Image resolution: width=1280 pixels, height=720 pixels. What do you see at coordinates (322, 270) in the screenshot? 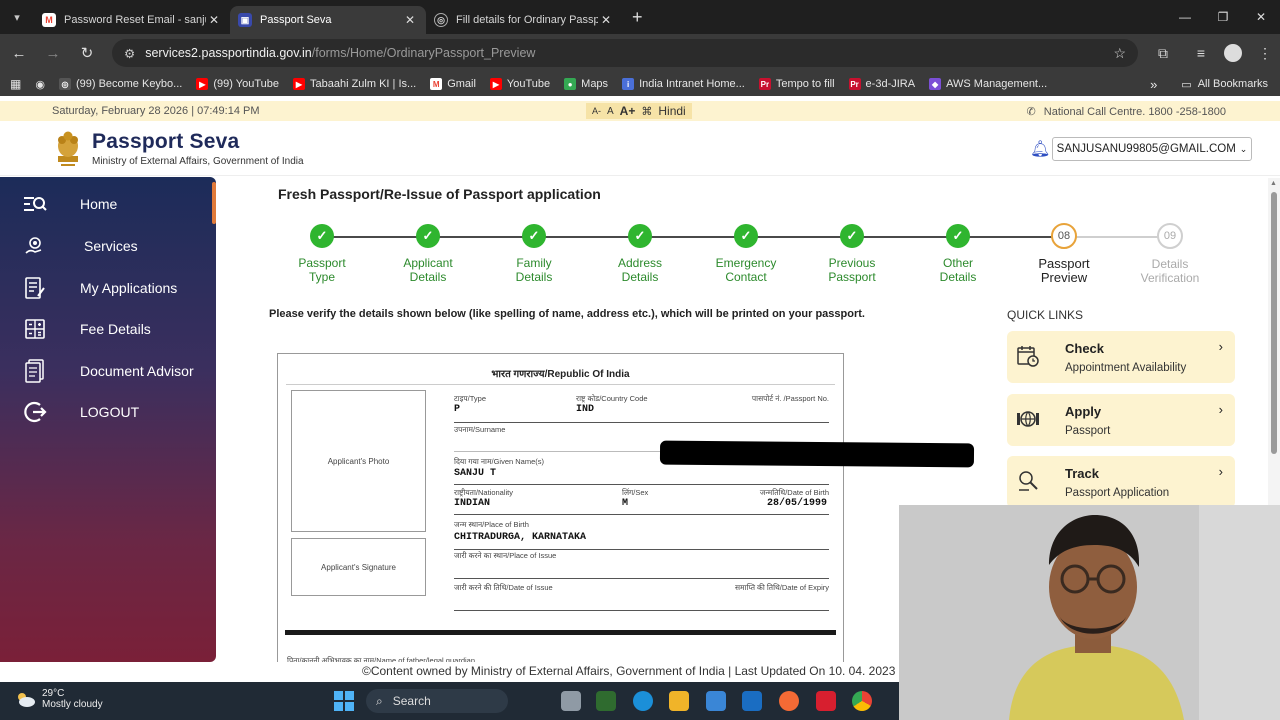
I see `step-label: Passport Type` at bounding box center [322, 270].